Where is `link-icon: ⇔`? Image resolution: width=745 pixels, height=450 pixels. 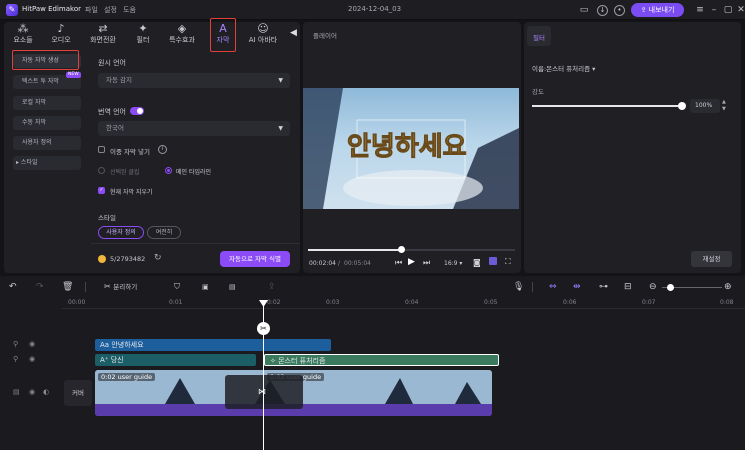 link-icon: ⇔ is located at coordinates (553, 287).